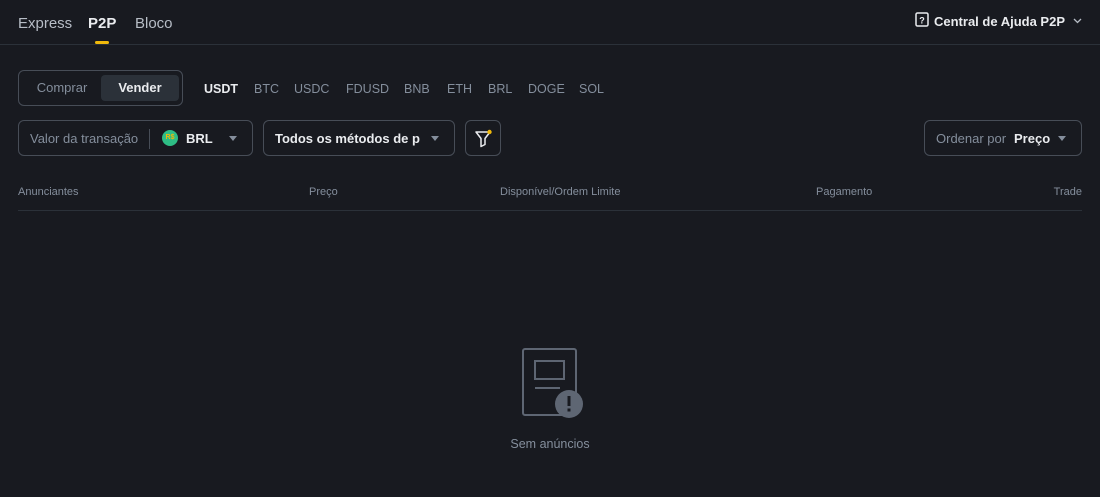 The image size is (1100, 497). What do you see at coordinates (48, 192) in the screenshot?
I see `column-header-advertisers: Anunciantes` at bounding box center [48, 192].